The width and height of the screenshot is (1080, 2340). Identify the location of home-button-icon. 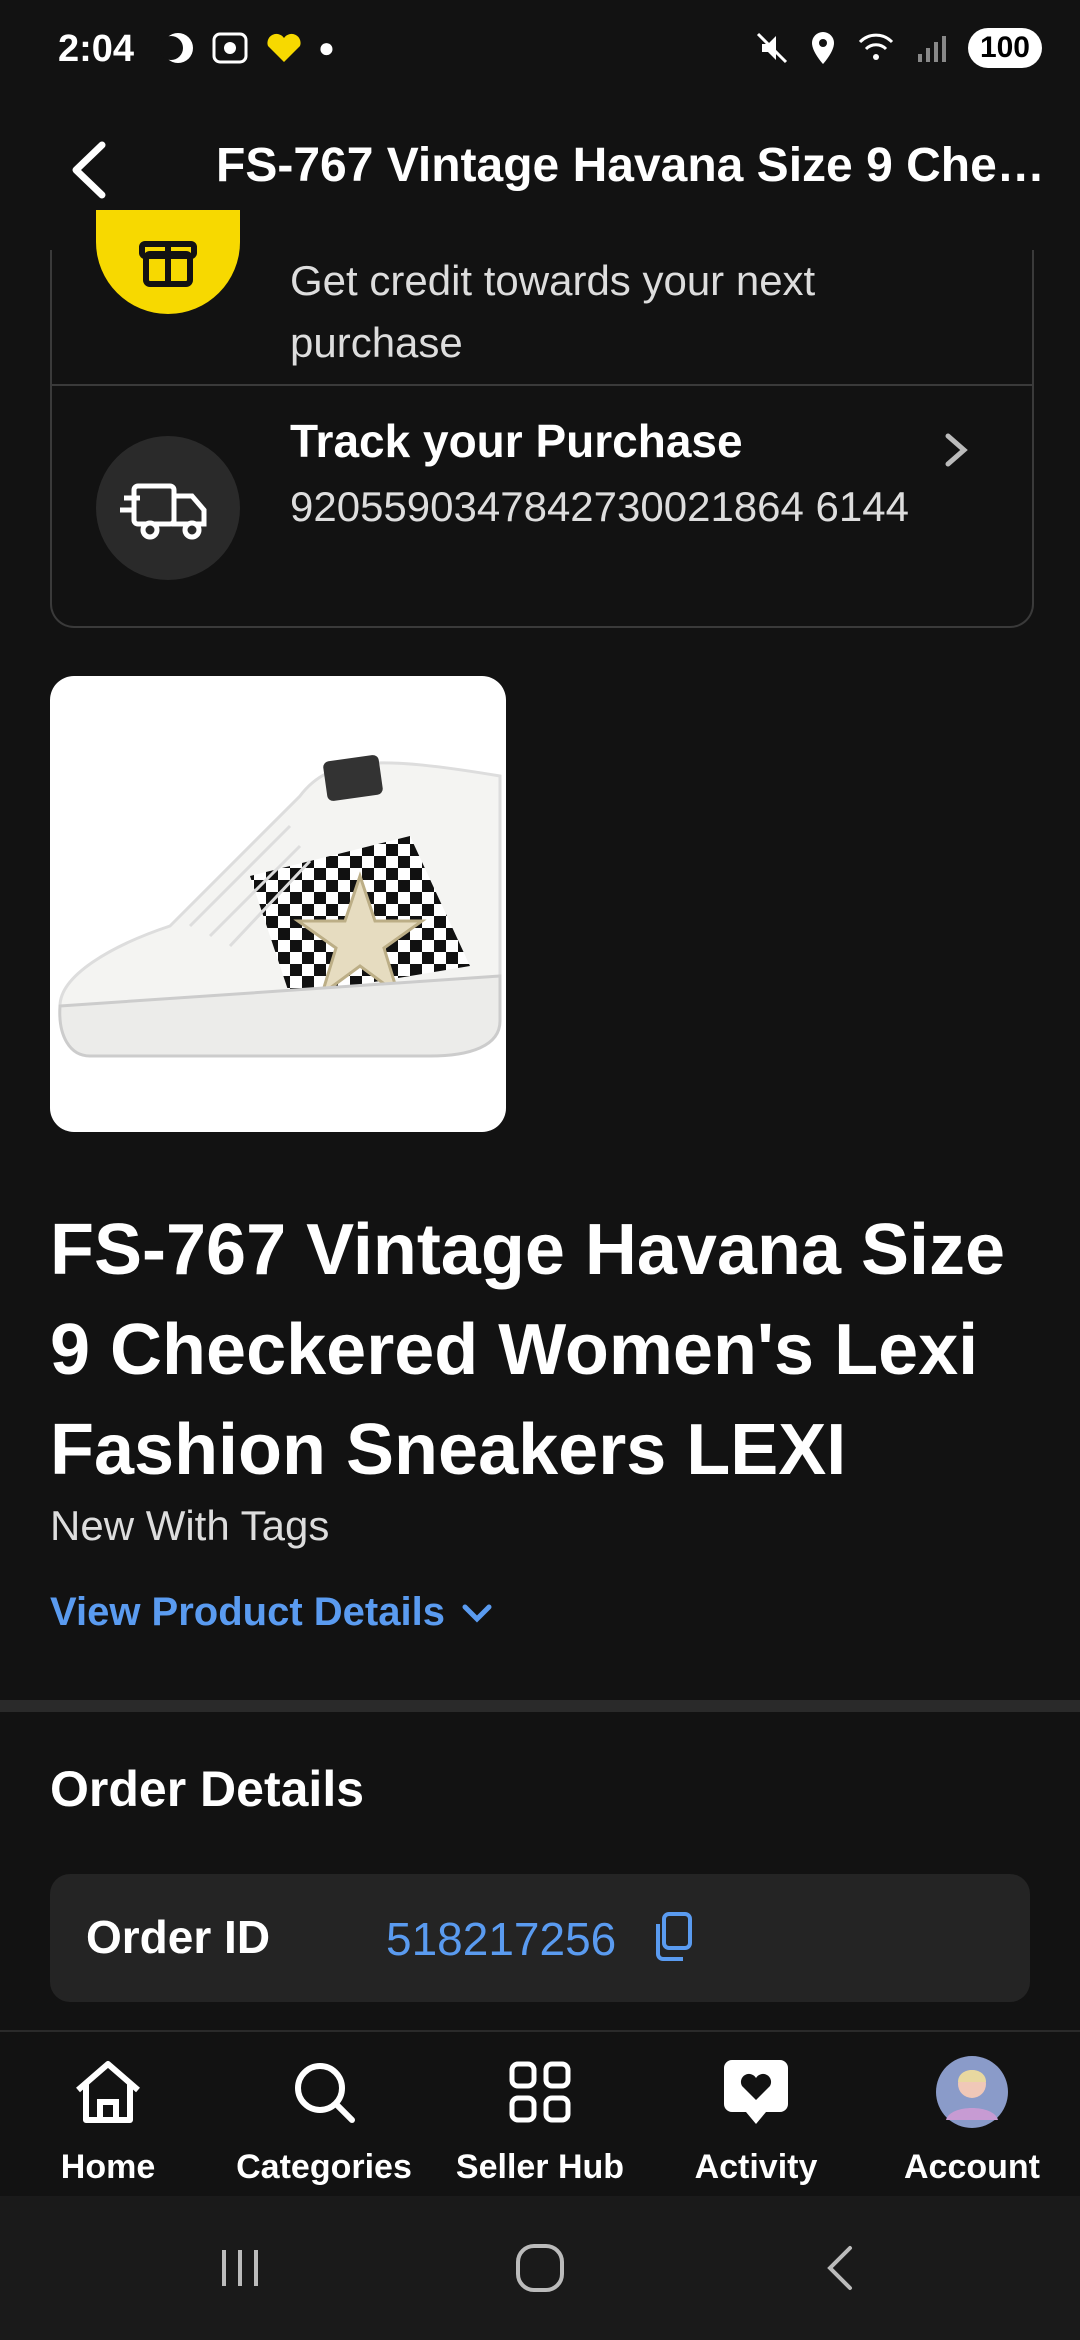
(540, 2268).